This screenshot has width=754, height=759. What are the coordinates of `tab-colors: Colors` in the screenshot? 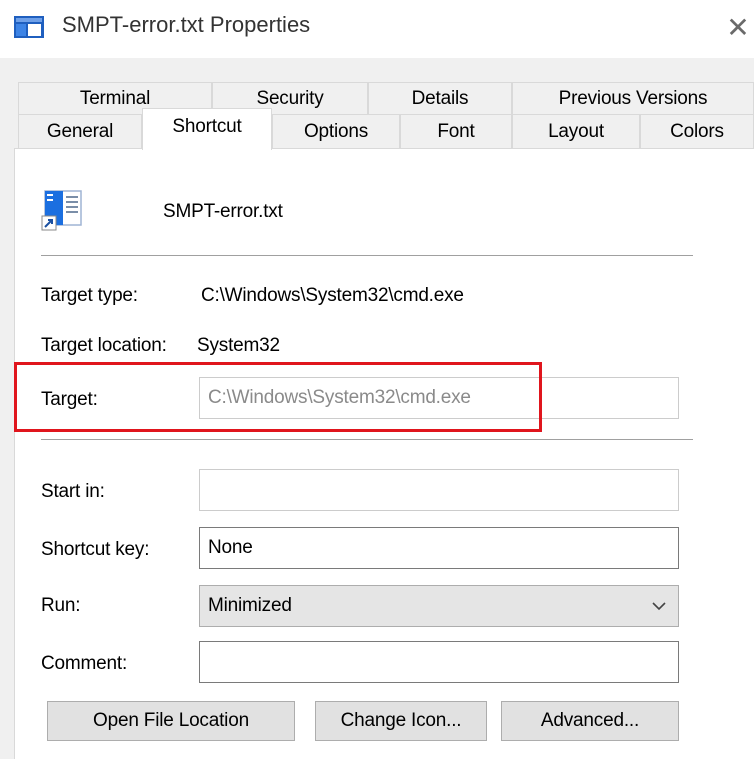 It's located at (697, 131).